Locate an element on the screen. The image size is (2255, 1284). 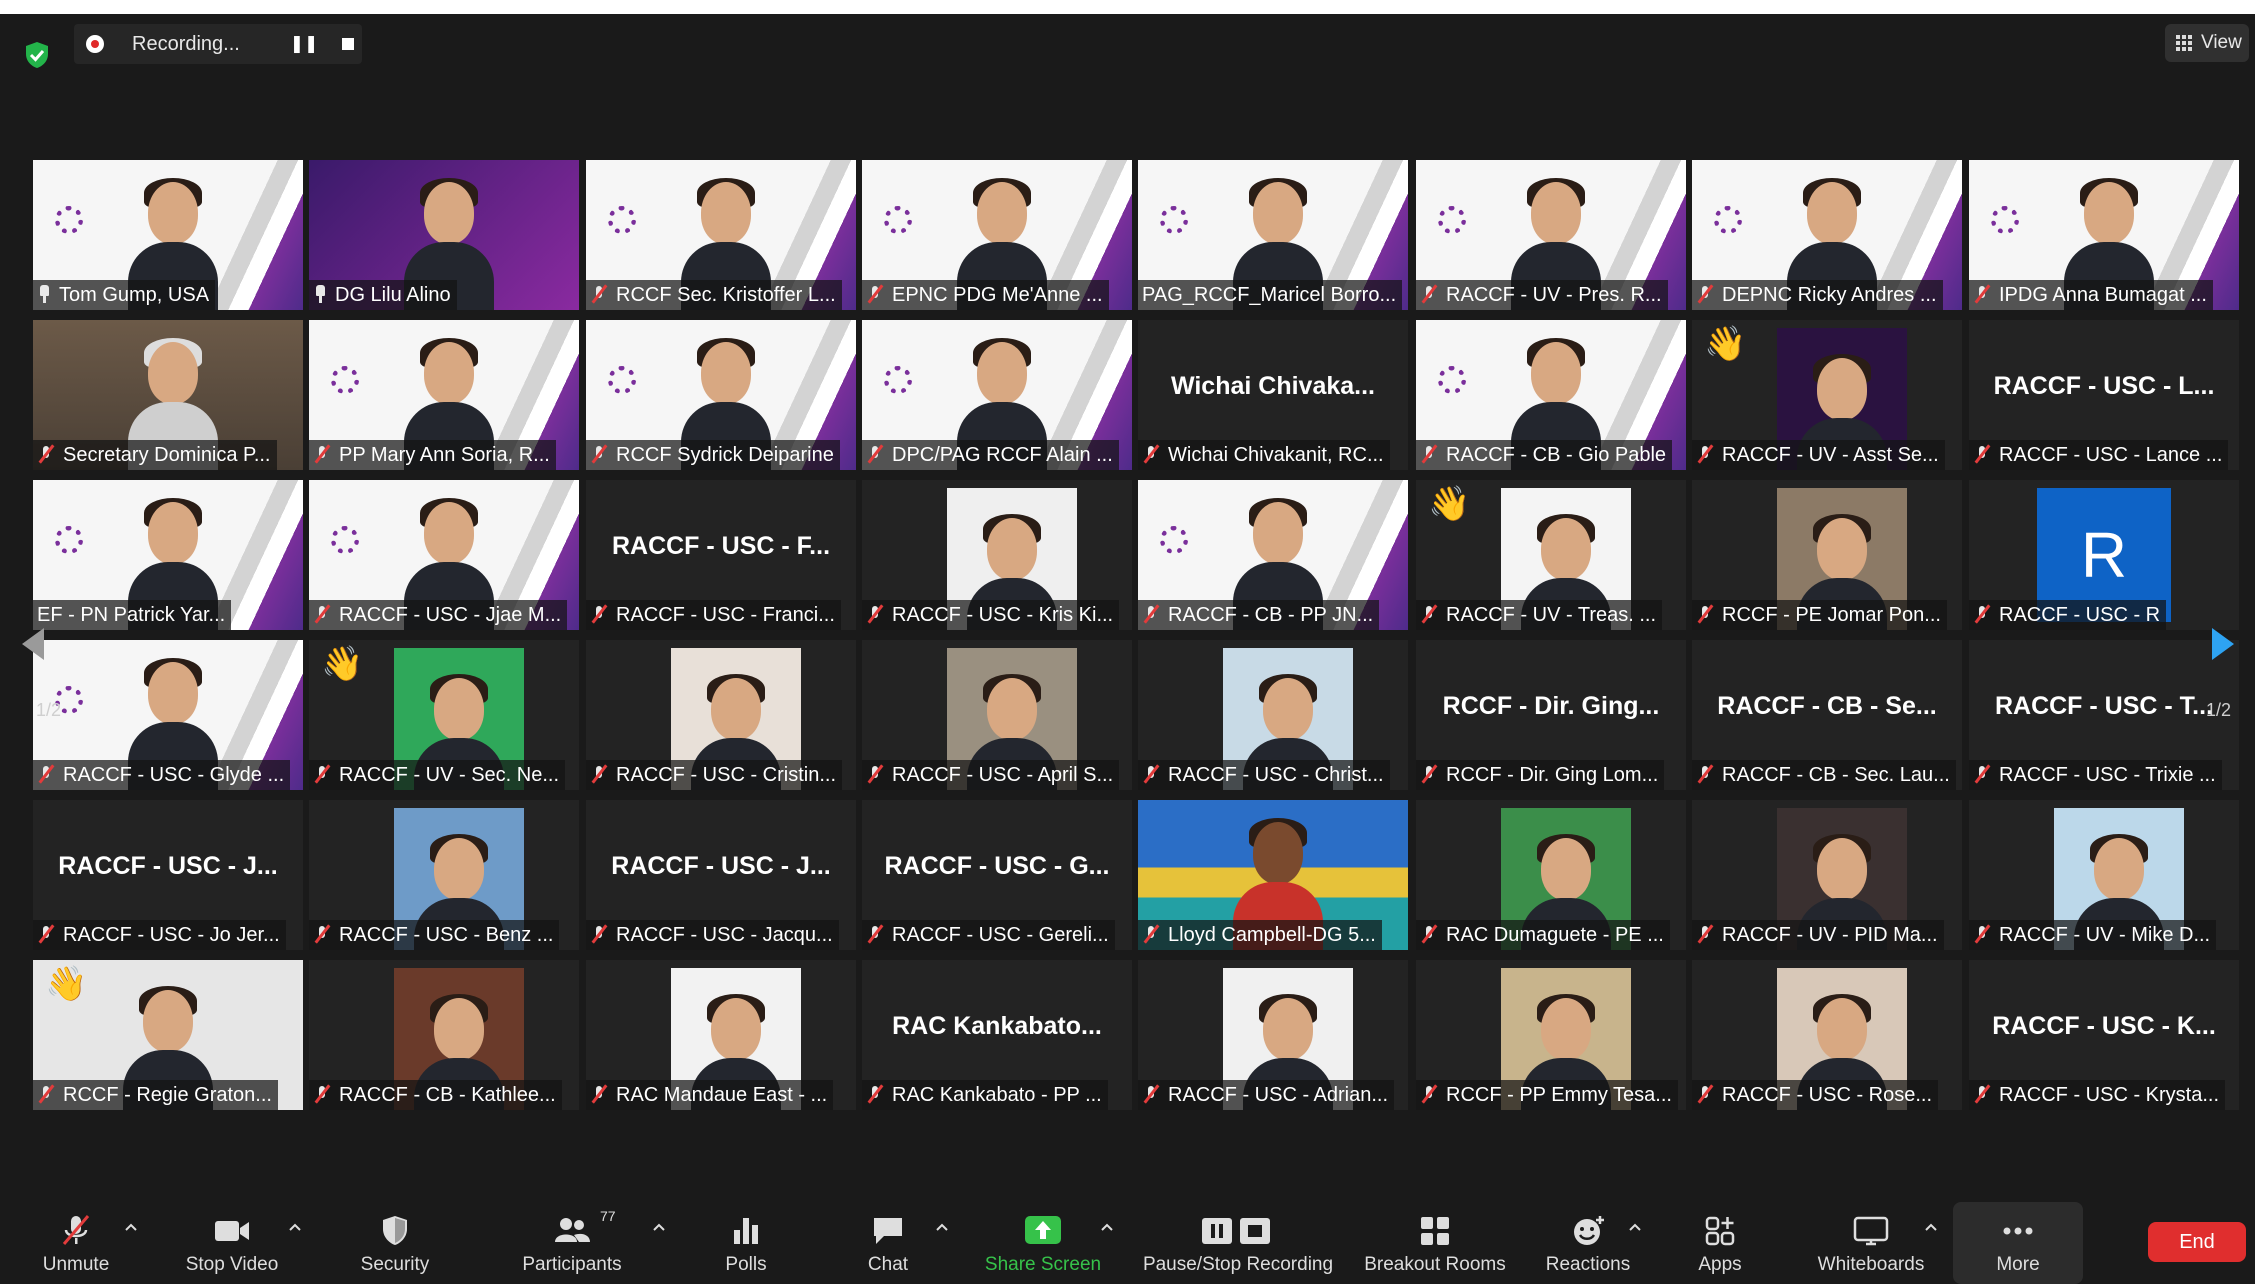
stop-recording-icon is located at coordinates (348, 44).